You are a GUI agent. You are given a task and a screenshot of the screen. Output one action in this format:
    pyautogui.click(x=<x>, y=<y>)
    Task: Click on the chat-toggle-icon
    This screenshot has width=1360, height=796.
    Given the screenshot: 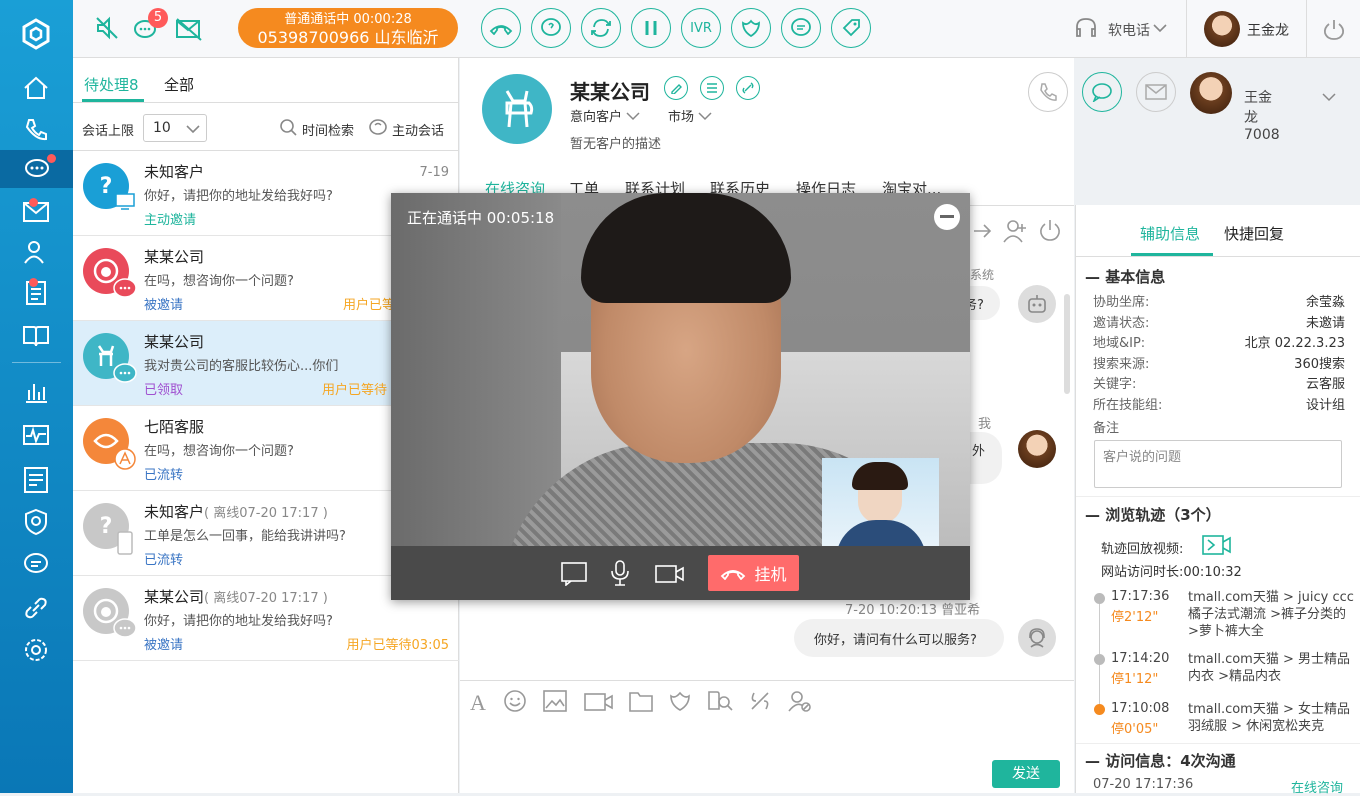 What is the action you would take?
    pyautogui.click(x=574, y=574)
    